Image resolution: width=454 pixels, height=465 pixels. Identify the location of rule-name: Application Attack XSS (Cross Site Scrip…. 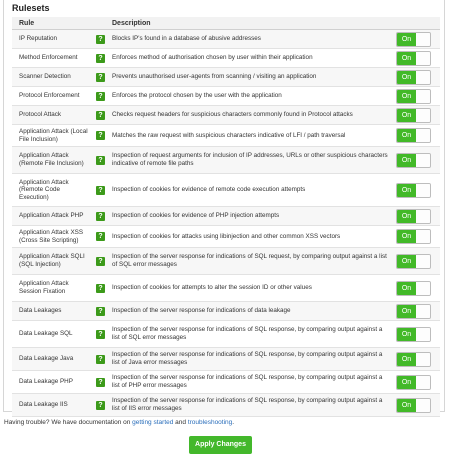
(52, 236).